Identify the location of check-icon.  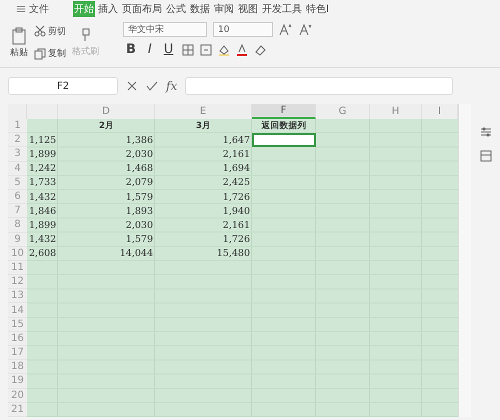
(152, 86).